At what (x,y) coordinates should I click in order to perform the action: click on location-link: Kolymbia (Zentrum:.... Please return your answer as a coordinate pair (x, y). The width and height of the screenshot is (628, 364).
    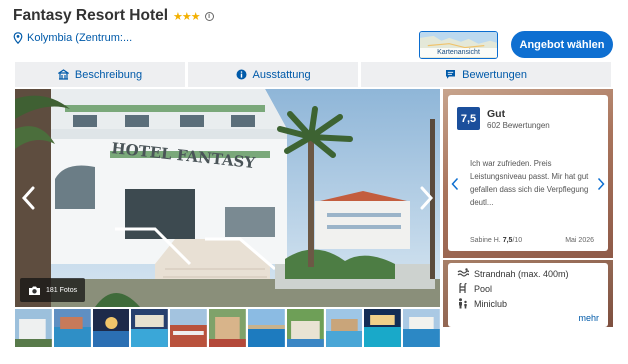
    Looking at the image, I should click on (72, 38).